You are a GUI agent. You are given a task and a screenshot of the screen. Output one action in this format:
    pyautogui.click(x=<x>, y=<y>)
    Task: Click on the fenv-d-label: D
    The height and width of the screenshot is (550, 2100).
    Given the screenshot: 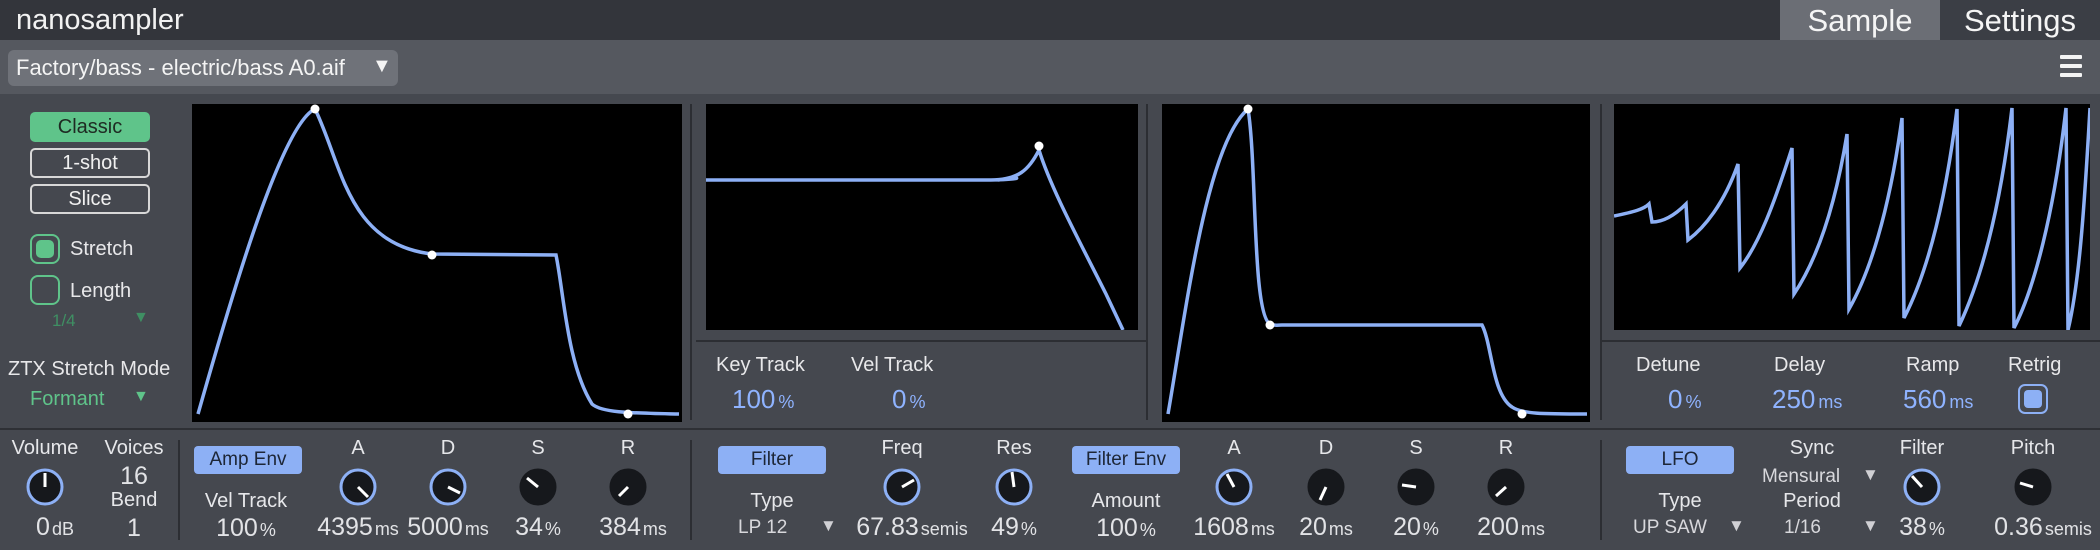 What is the action you would take?
    pyautogui.click(x=1326, y=448)
    